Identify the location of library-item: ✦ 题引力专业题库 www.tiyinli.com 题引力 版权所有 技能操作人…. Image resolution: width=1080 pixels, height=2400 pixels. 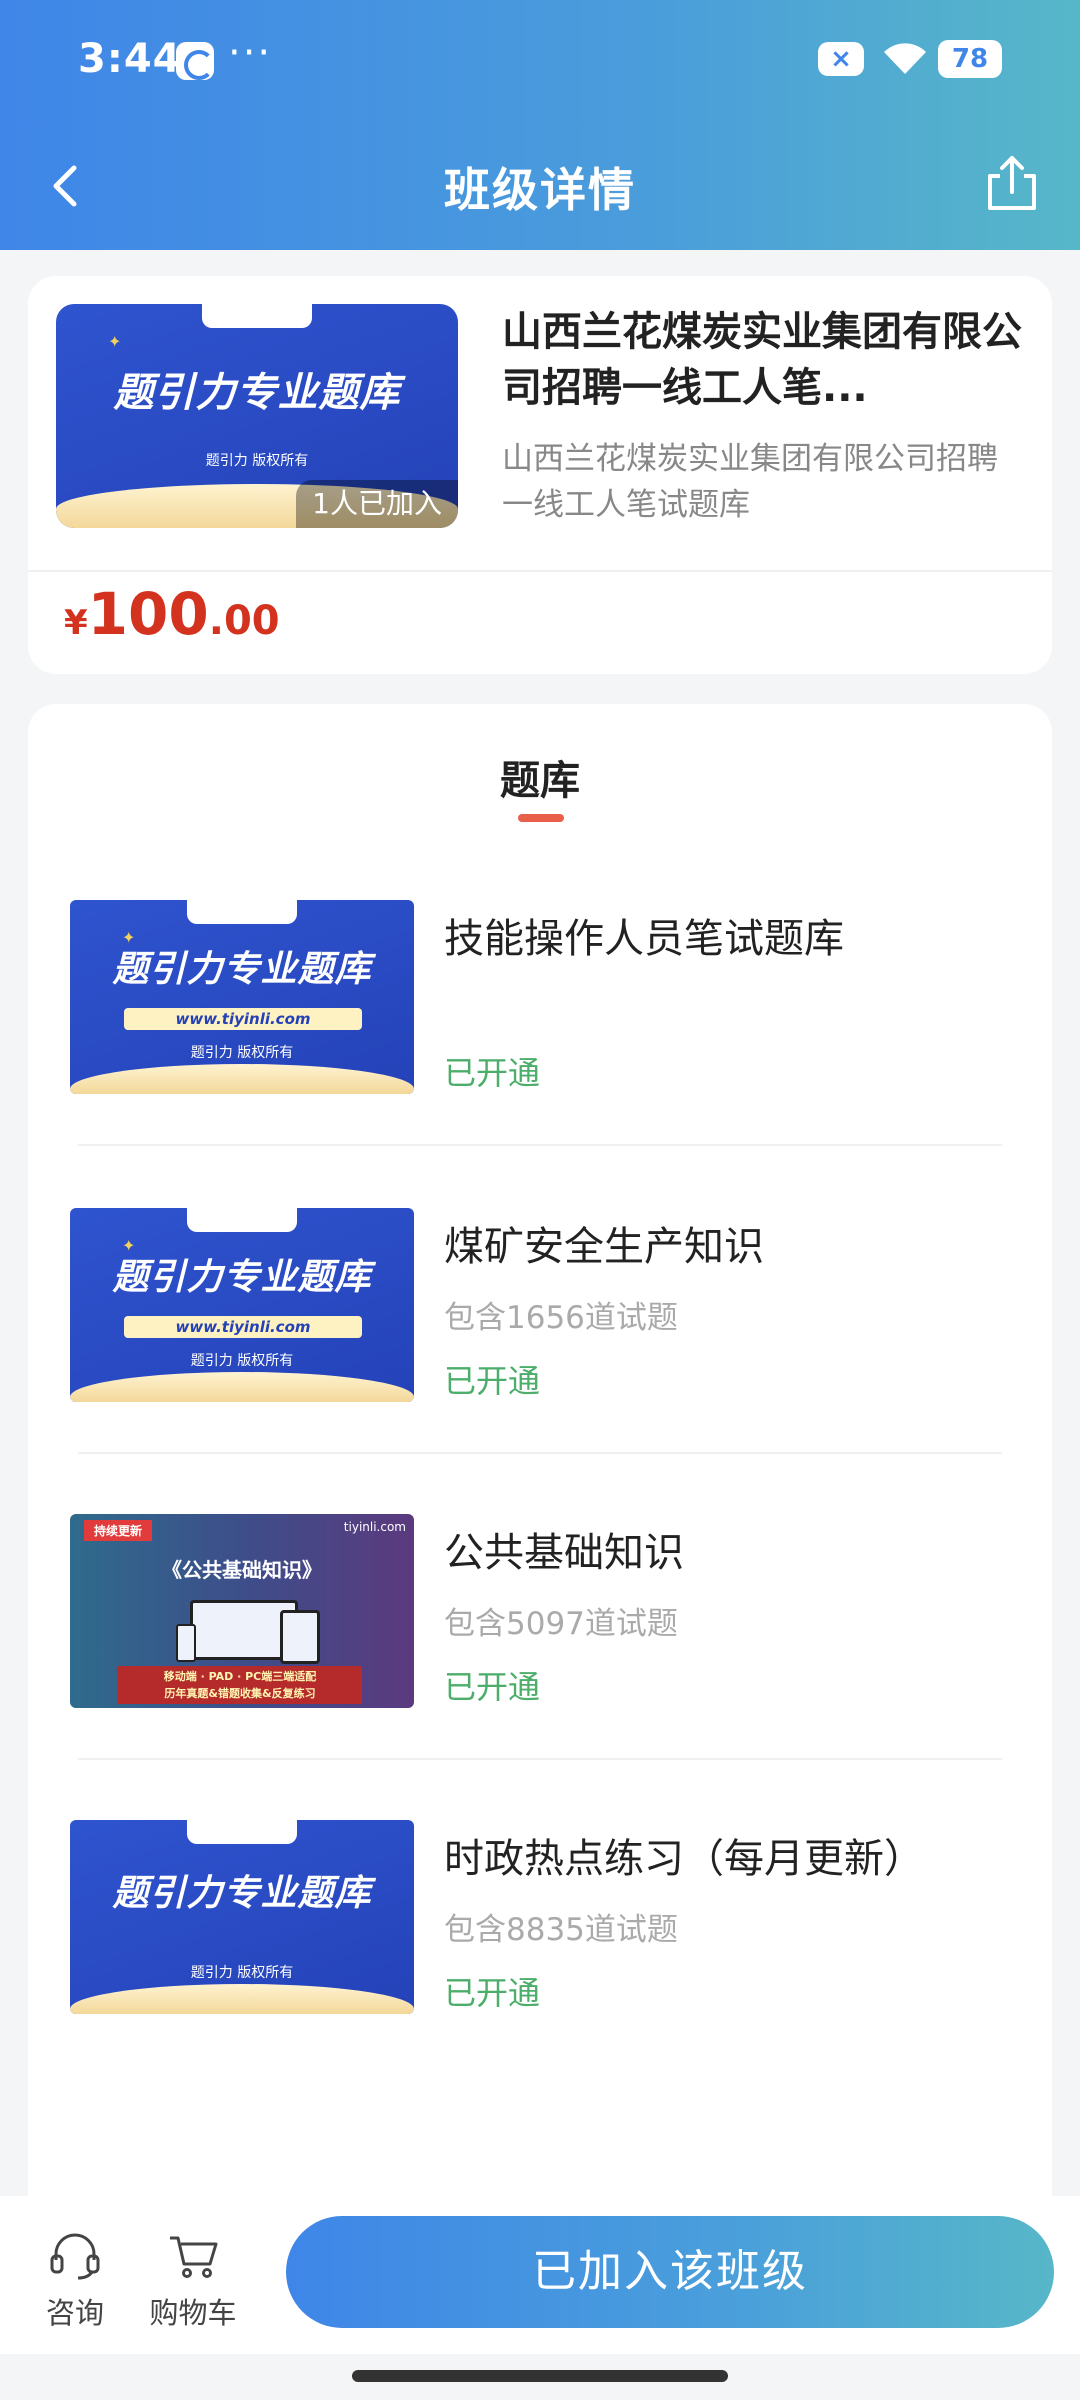
(540, 1030).